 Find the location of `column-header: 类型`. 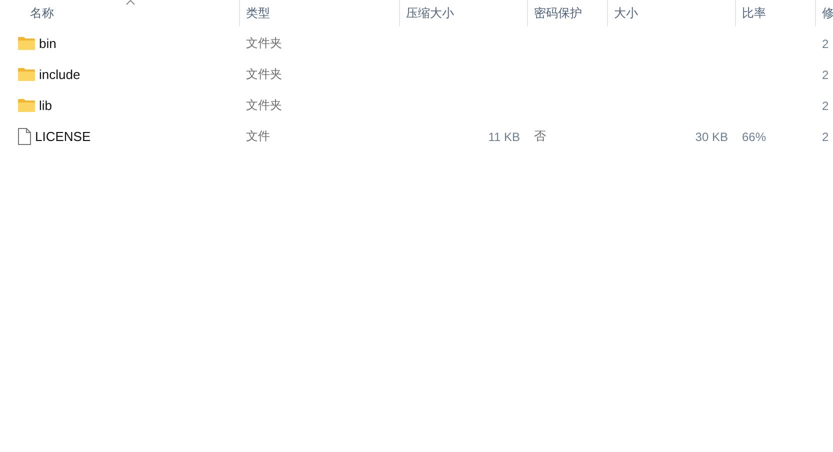

column-header: 类型 is located at coordinates (258, 13).